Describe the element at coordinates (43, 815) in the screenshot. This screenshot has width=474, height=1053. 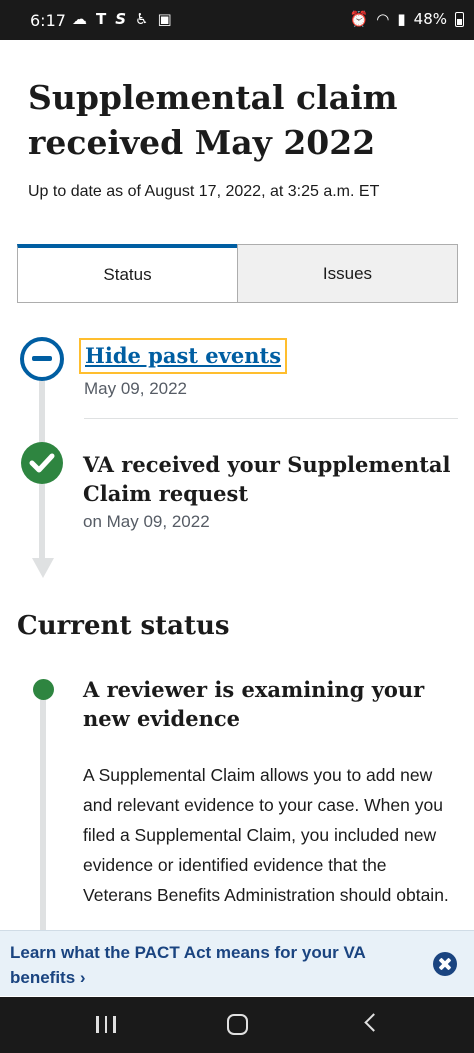
I see `current-timeline-line` at that location.